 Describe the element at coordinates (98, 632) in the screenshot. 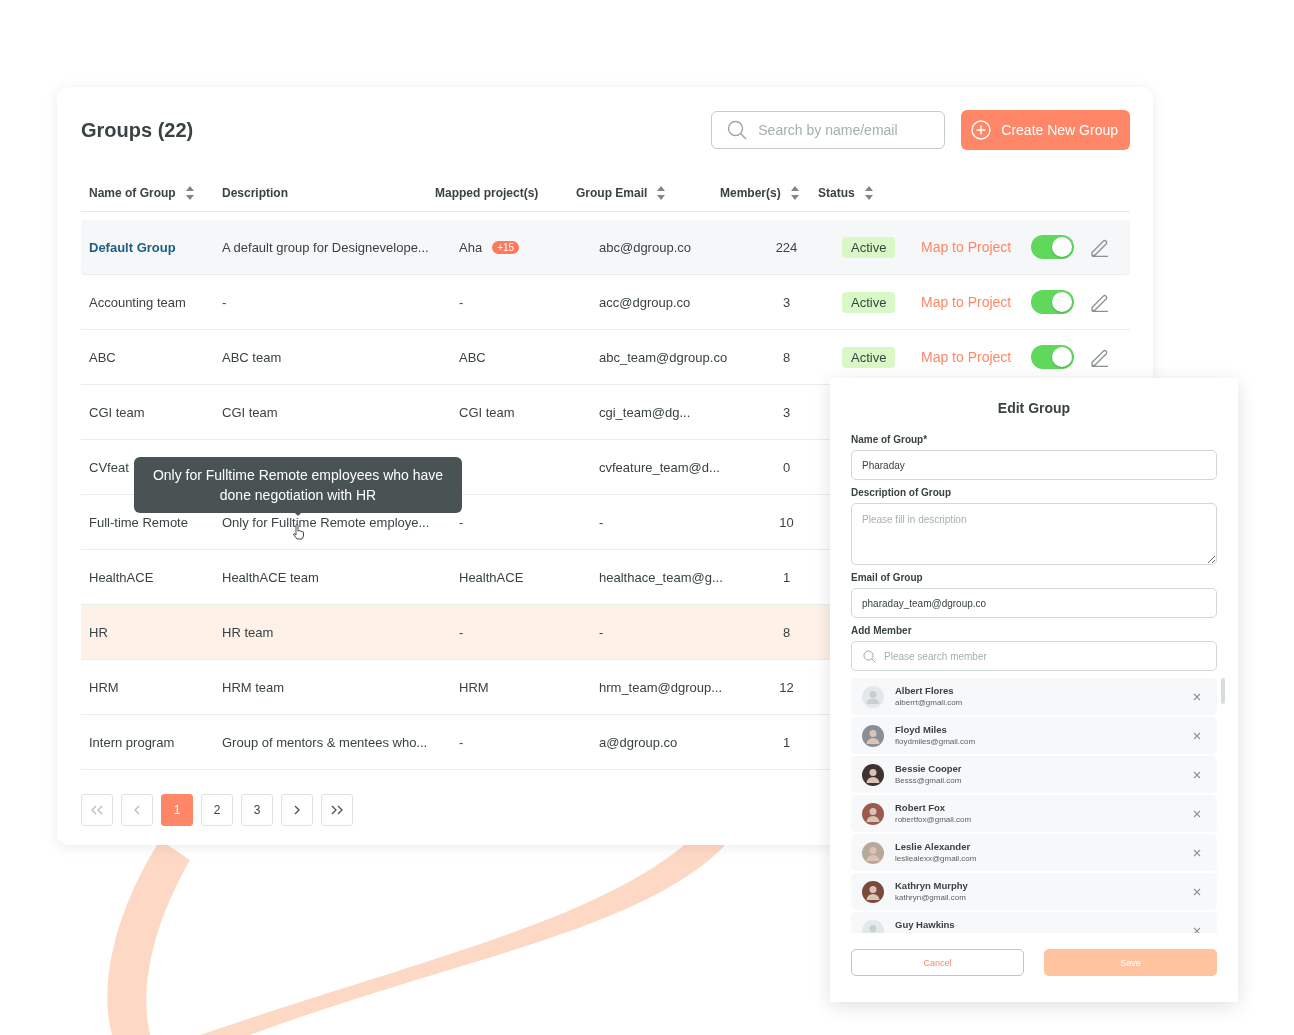

I see `group-name: HR` at that location.